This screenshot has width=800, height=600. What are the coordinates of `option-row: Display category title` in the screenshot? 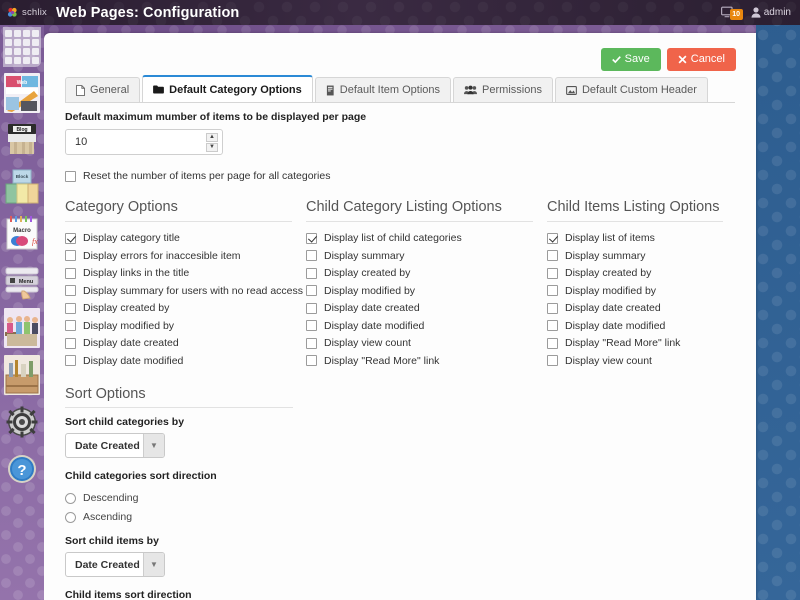 It's located at (185, 238).